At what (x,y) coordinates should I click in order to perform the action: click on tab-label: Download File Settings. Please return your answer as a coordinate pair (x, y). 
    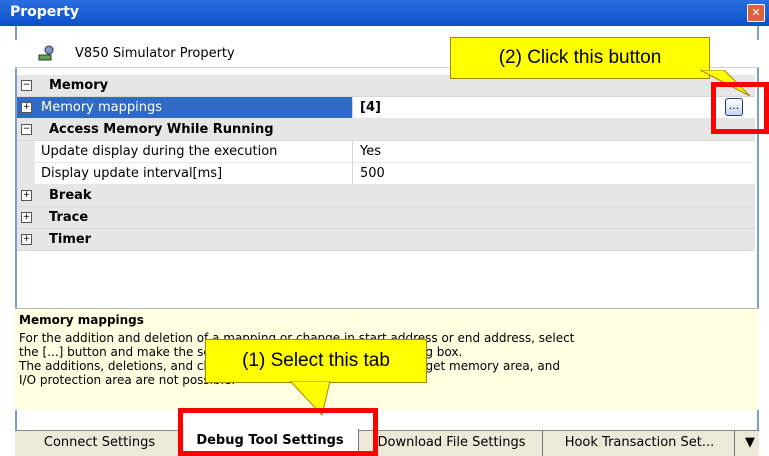
    Looking at the image, I should click on (451, 442).